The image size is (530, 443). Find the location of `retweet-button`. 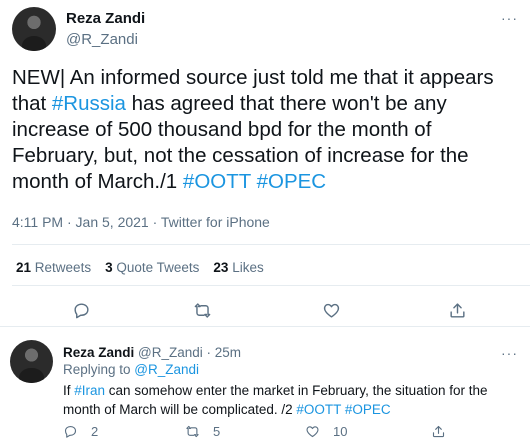

retweet-button is located at coordinates (202, 310).